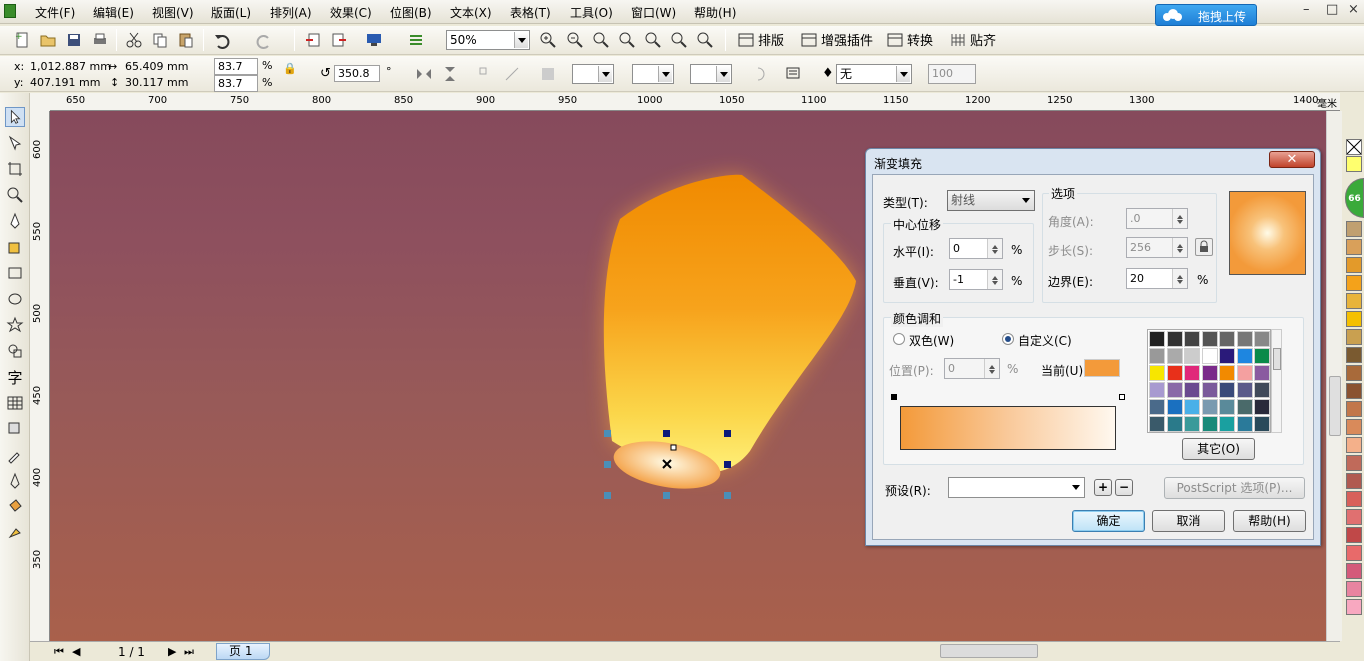  Describe the element at coordinates (958, 40) in the screenshot. I see `snap-icon` at that location.